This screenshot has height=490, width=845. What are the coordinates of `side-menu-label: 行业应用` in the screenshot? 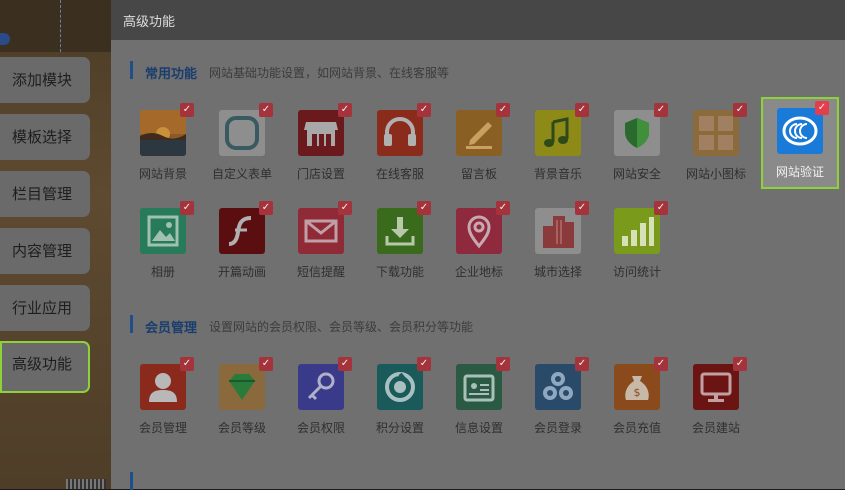 It's located at (42, 308).